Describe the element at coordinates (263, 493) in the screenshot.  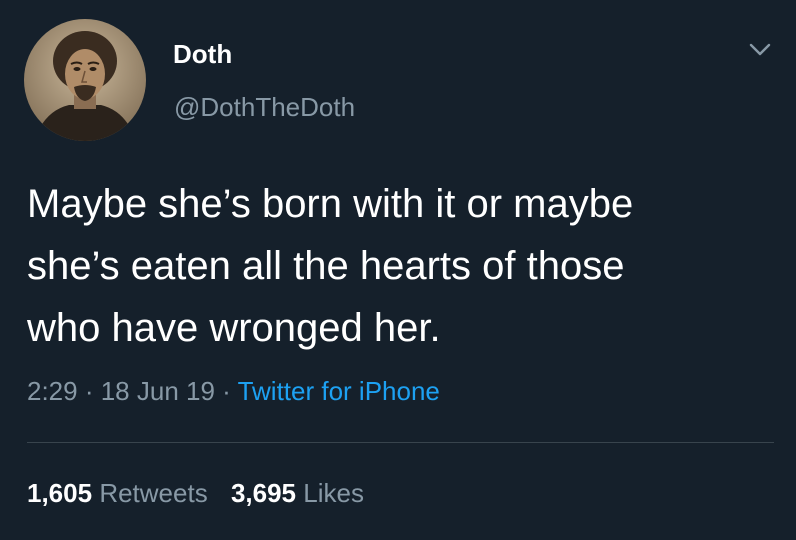
I see `likes-count: 3,695` at that location.